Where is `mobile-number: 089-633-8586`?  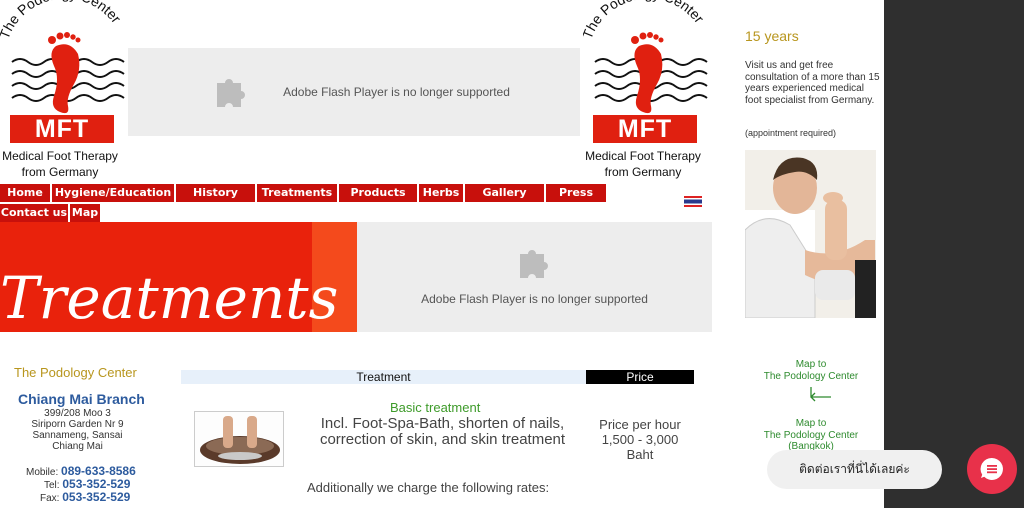
mobile-number: 089-633-8586 is located at coordinates (98, 471).